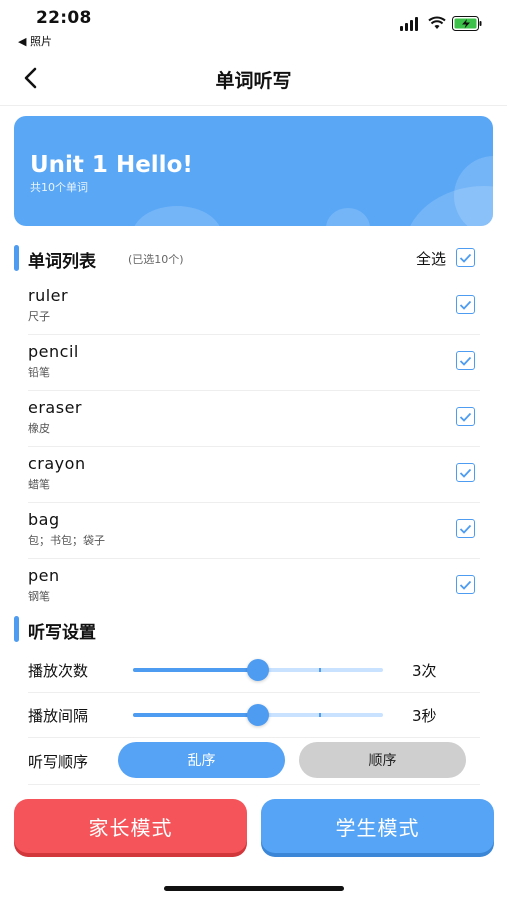  What do you see at coordinates (201, 760) in the screenshot?
I see `order-random-button: 乱序` at bounding box center [201, 760].